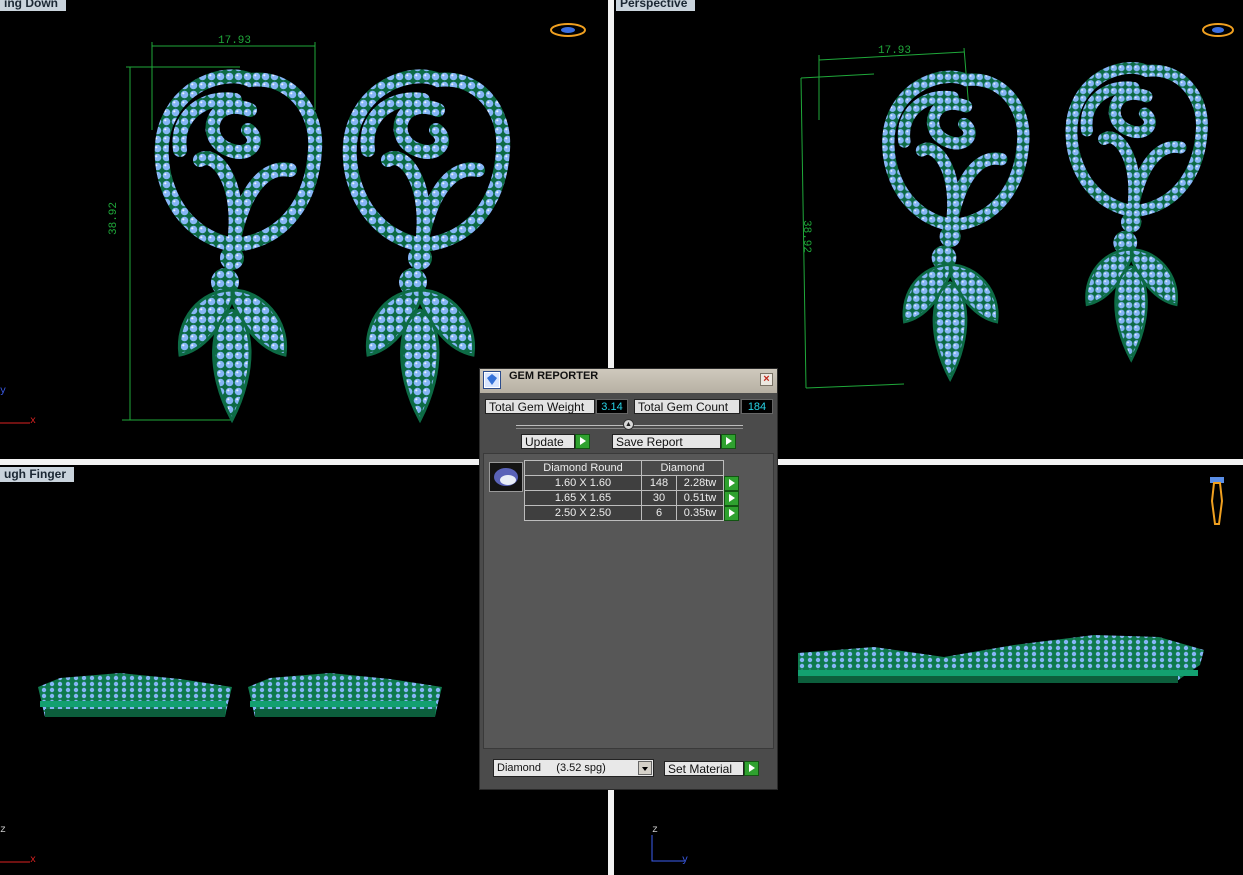 This screenshot has width=1243, height=875. Describe the element at coordinates (612, 406) in the screenshot. I see `total-gem-weight-value: 3.14` at that location.